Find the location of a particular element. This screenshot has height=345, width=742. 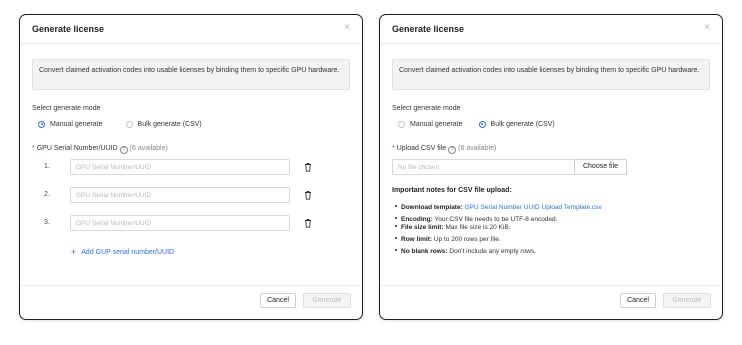

note-key: No blank rows: is located at coordinates (424, 251).